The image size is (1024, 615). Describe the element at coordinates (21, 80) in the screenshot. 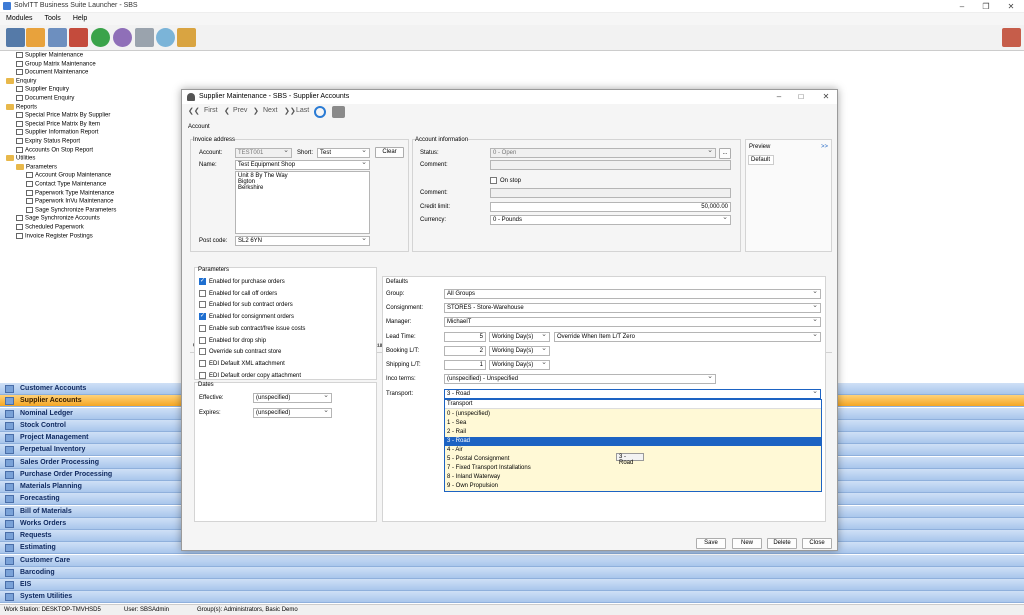

I see `tree-item: Enquiry` at that location.